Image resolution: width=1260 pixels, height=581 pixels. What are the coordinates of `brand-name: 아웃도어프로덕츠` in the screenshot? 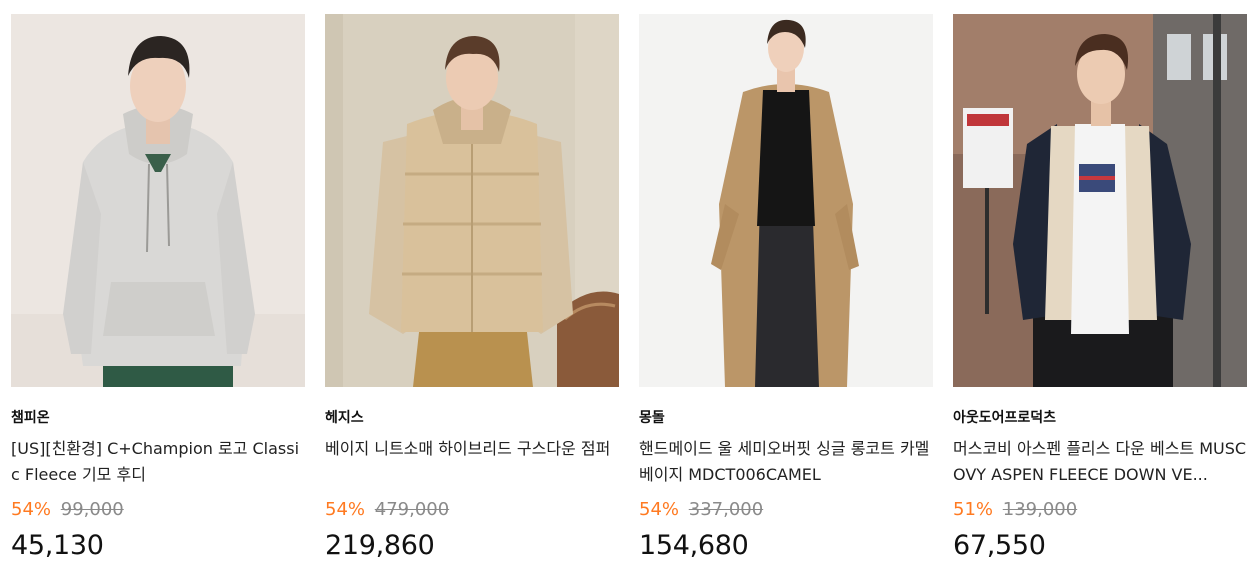 It's located at (1005, 418).